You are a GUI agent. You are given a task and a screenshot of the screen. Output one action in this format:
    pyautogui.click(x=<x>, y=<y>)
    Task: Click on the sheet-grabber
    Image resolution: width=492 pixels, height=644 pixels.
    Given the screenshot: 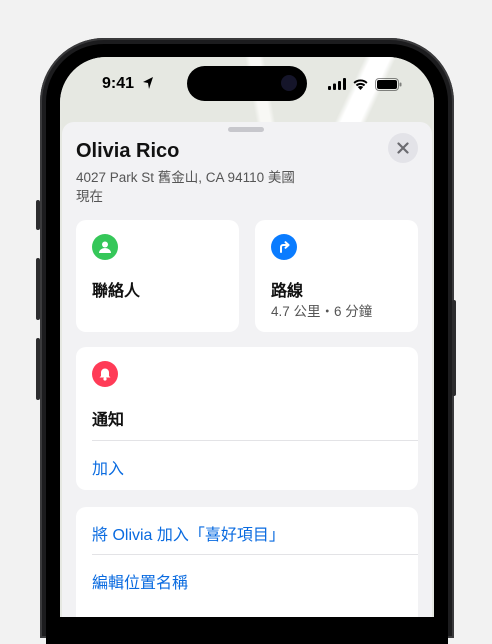 What is the action you would take?
    pyautogui.click(x=246, y=129)
    